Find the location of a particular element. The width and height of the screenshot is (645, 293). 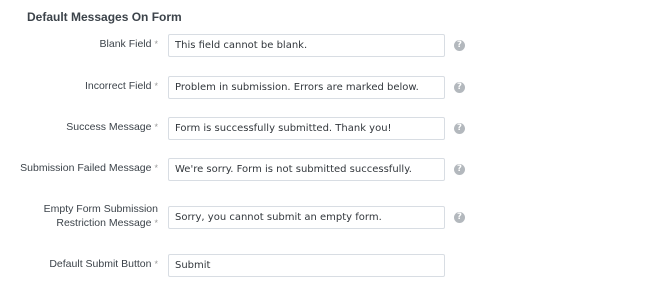

section-title: Default Messages On Form is located at coordinates (104, 17).